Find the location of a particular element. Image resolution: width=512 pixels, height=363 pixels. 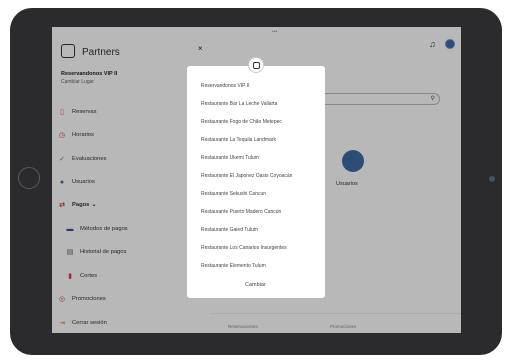

venue-option: Restaurante El Japonez Oasis Coyoacán is located at coordinates (246, 176).